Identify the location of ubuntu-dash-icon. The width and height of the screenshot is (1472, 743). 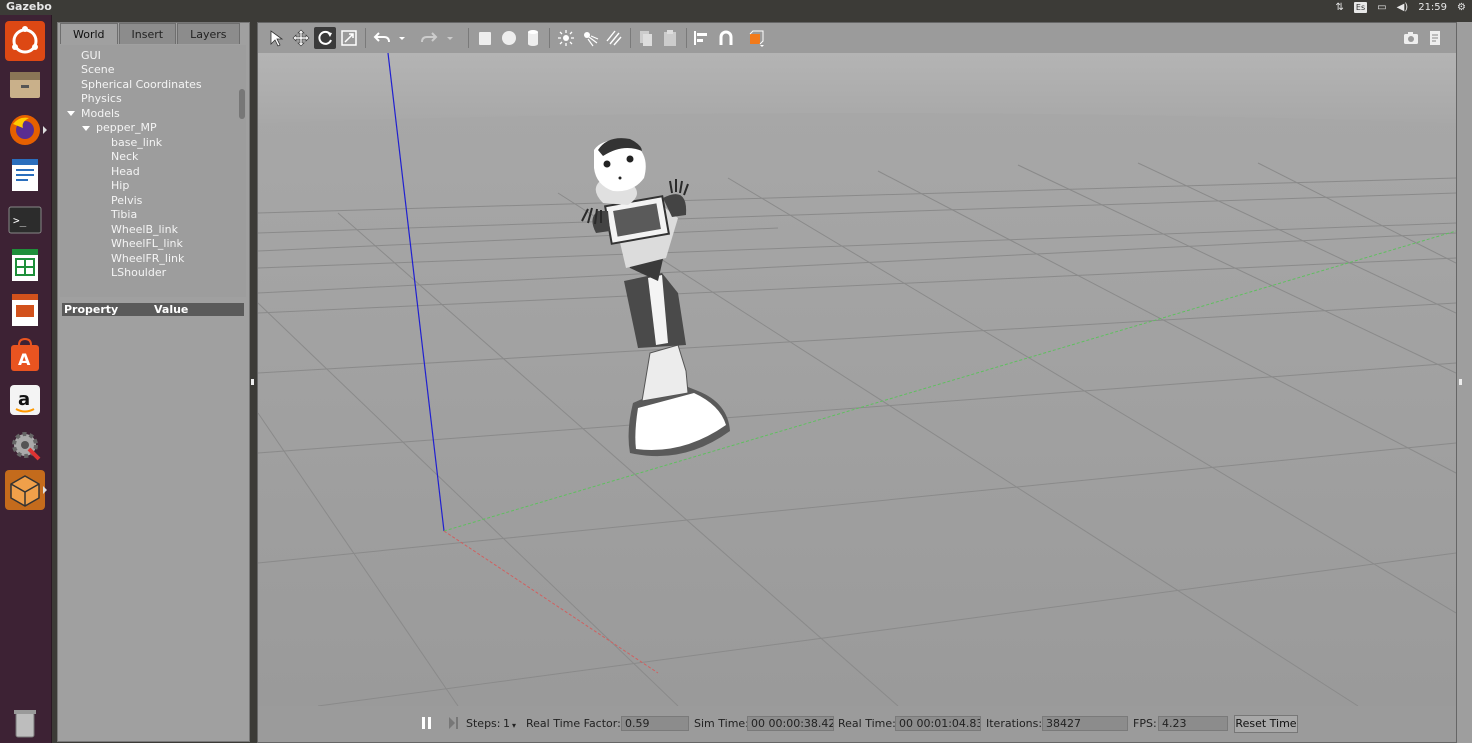
(25, 41).